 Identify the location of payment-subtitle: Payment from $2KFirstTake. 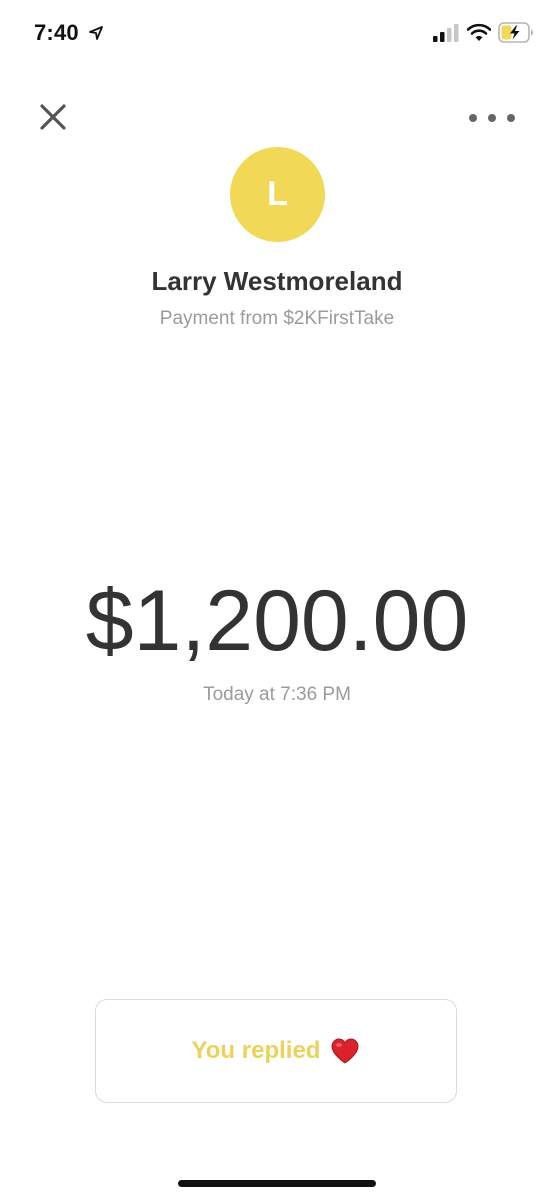
(277, 318).